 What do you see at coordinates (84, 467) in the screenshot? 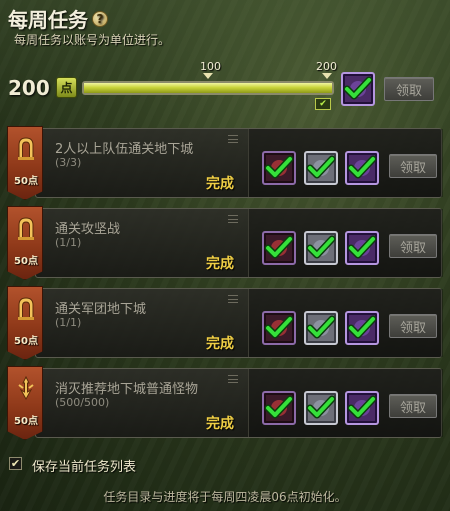
I see `save-list-label: 保存当前任务列表` at bounding box center [84, 467].